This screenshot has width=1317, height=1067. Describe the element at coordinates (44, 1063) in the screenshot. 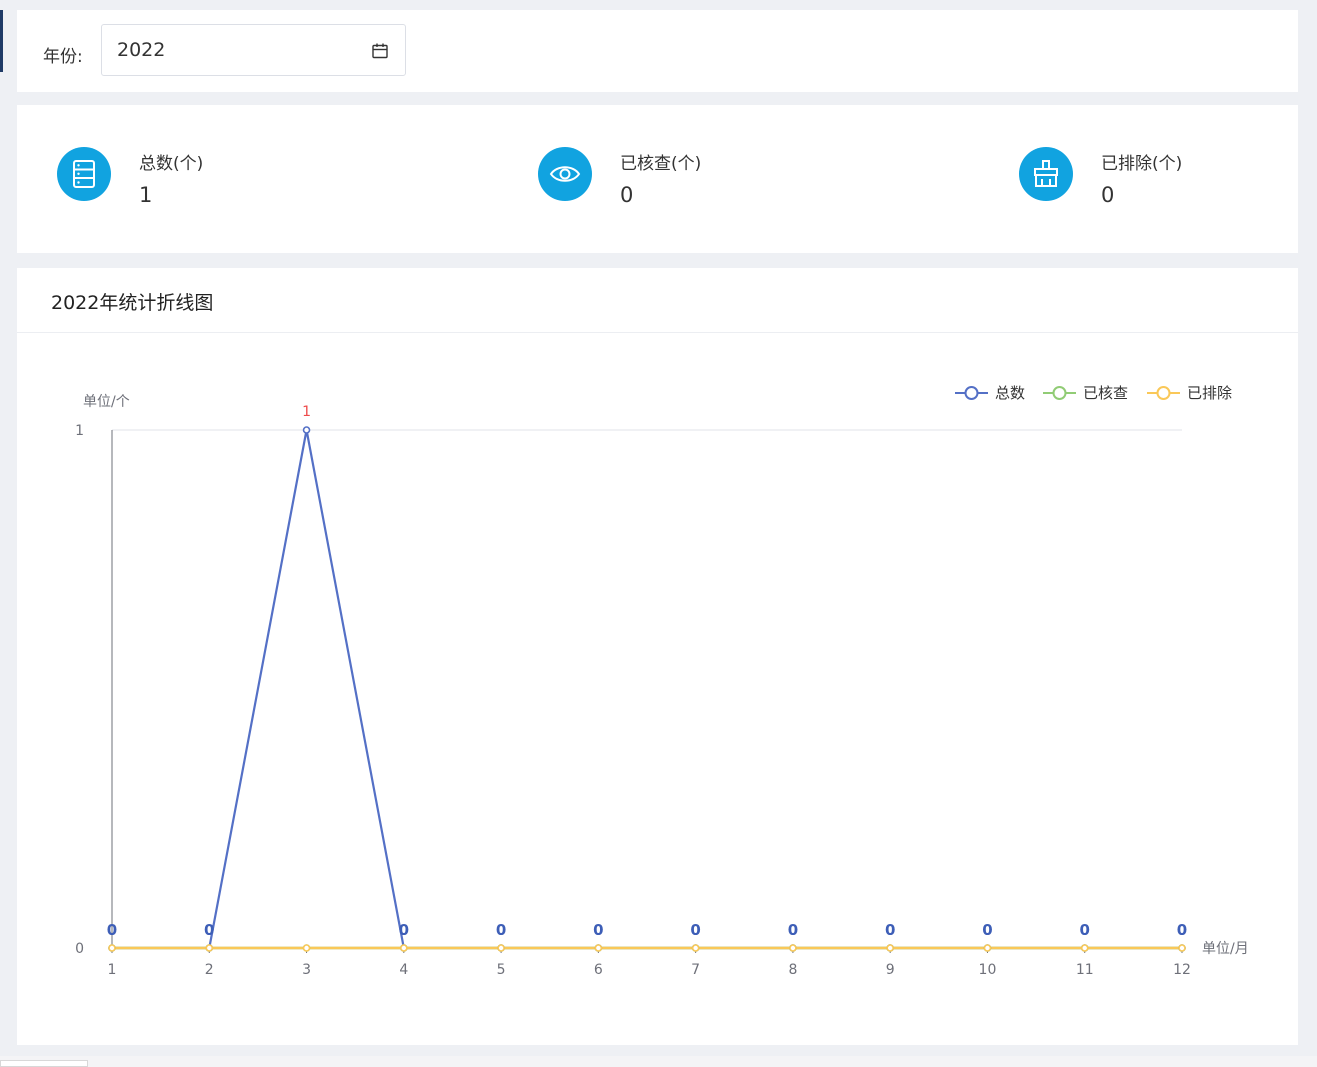

I see `bottom-tab` at that location.